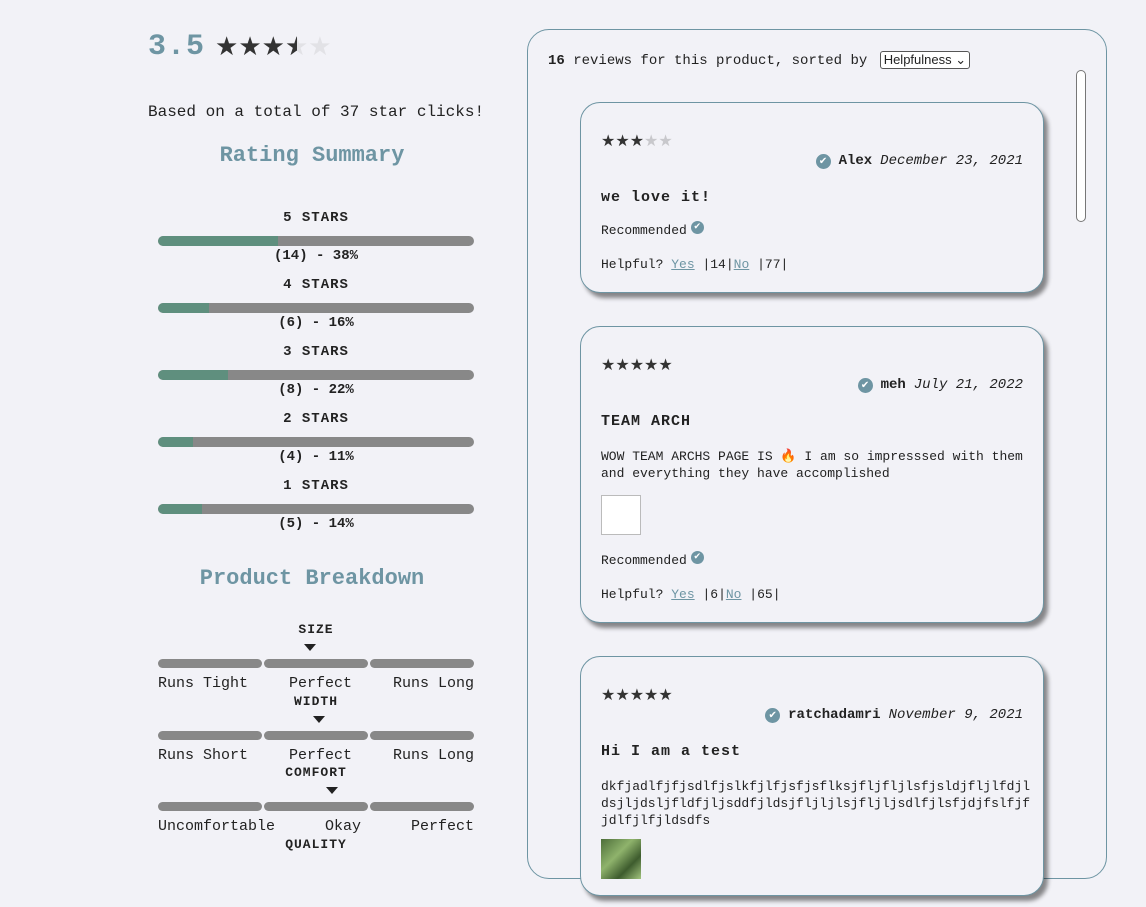  Describe the element at coordinates (316, 800) in the screenshot. I see `characteristic-comfort: COMFORT Uncomfortable Okay Perfect` at that location.